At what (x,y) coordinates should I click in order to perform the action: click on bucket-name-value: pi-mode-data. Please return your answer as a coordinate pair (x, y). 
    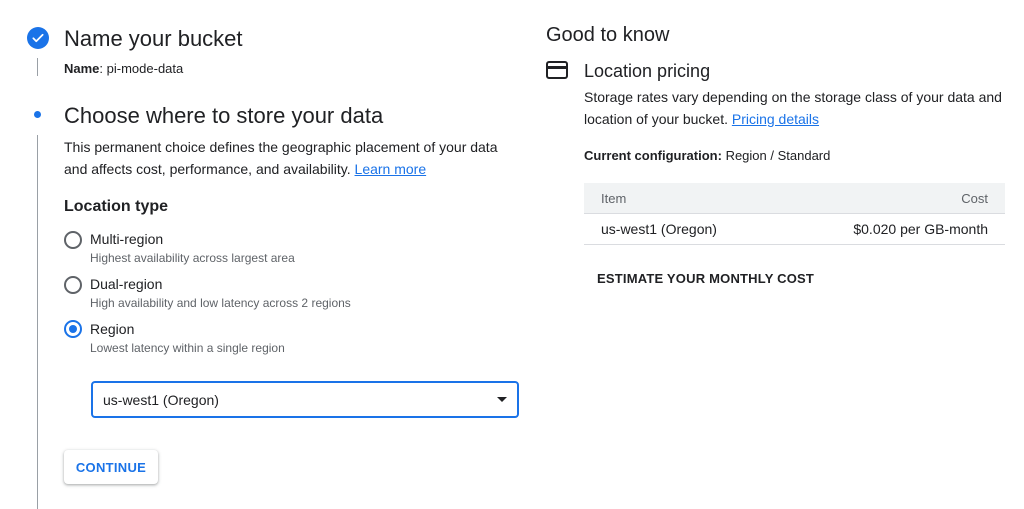
    Looking at the image, I should click on (145, 68).